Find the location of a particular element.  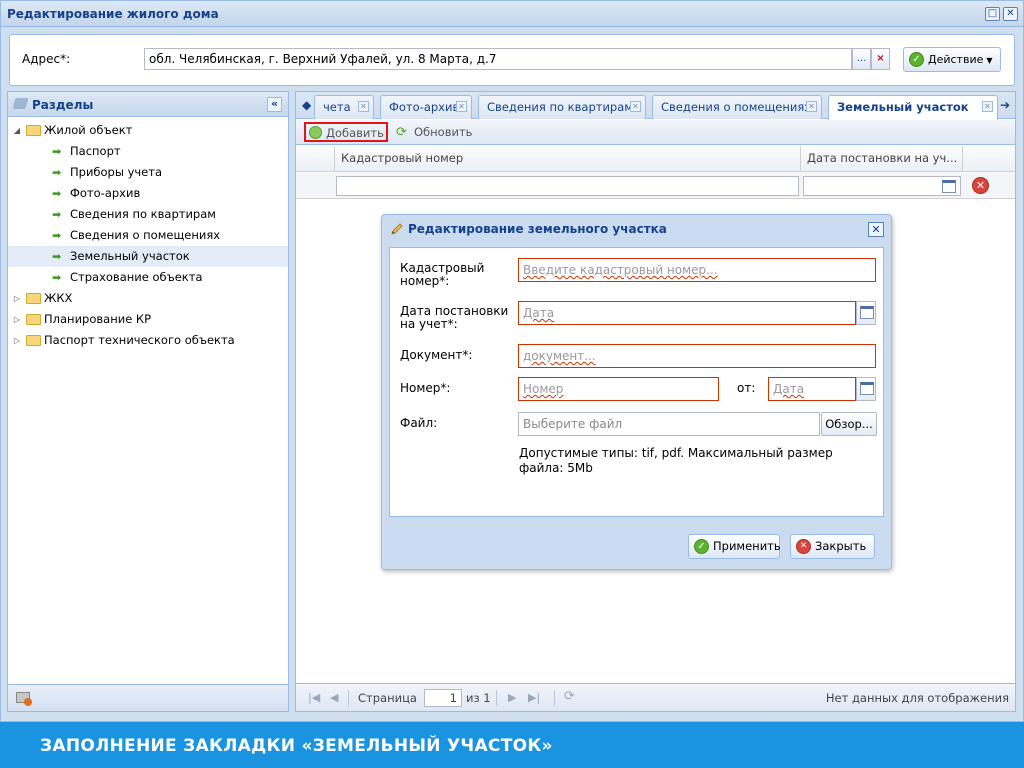

sections-footer is located at coordinates (148, 697).